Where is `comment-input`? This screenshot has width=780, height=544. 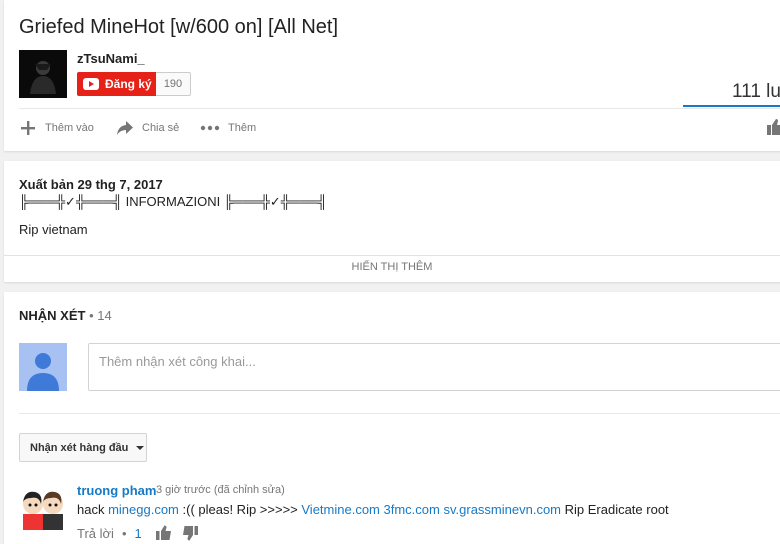
comment-input is located at coordinates (434, 367).